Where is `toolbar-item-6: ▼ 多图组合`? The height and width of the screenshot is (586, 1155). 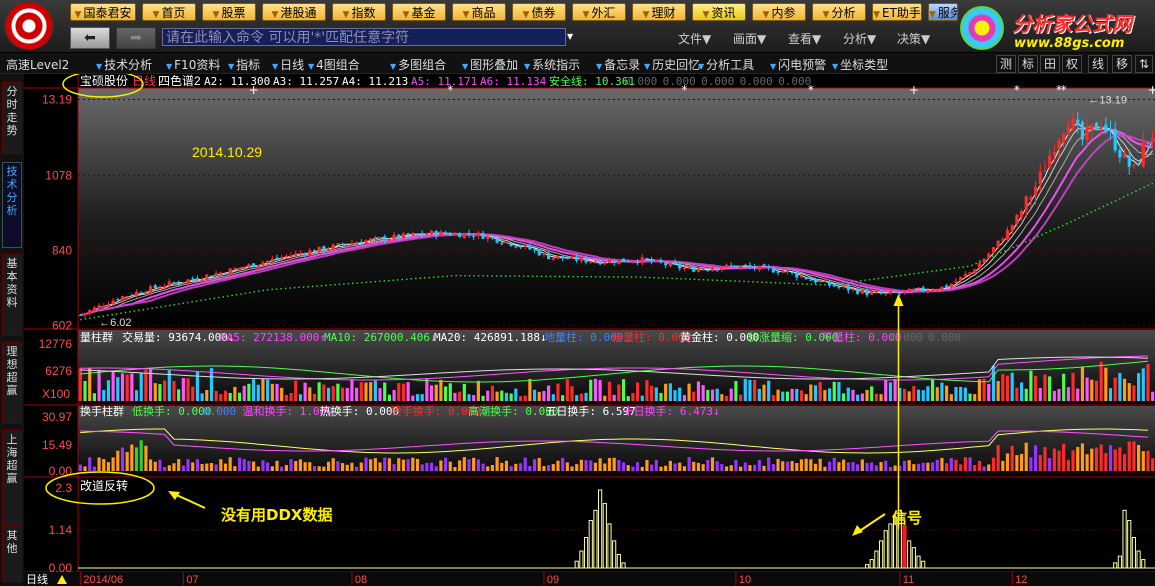
toolbar-item-6: ▼ 多图组合 is located at coordinates (418, 64).